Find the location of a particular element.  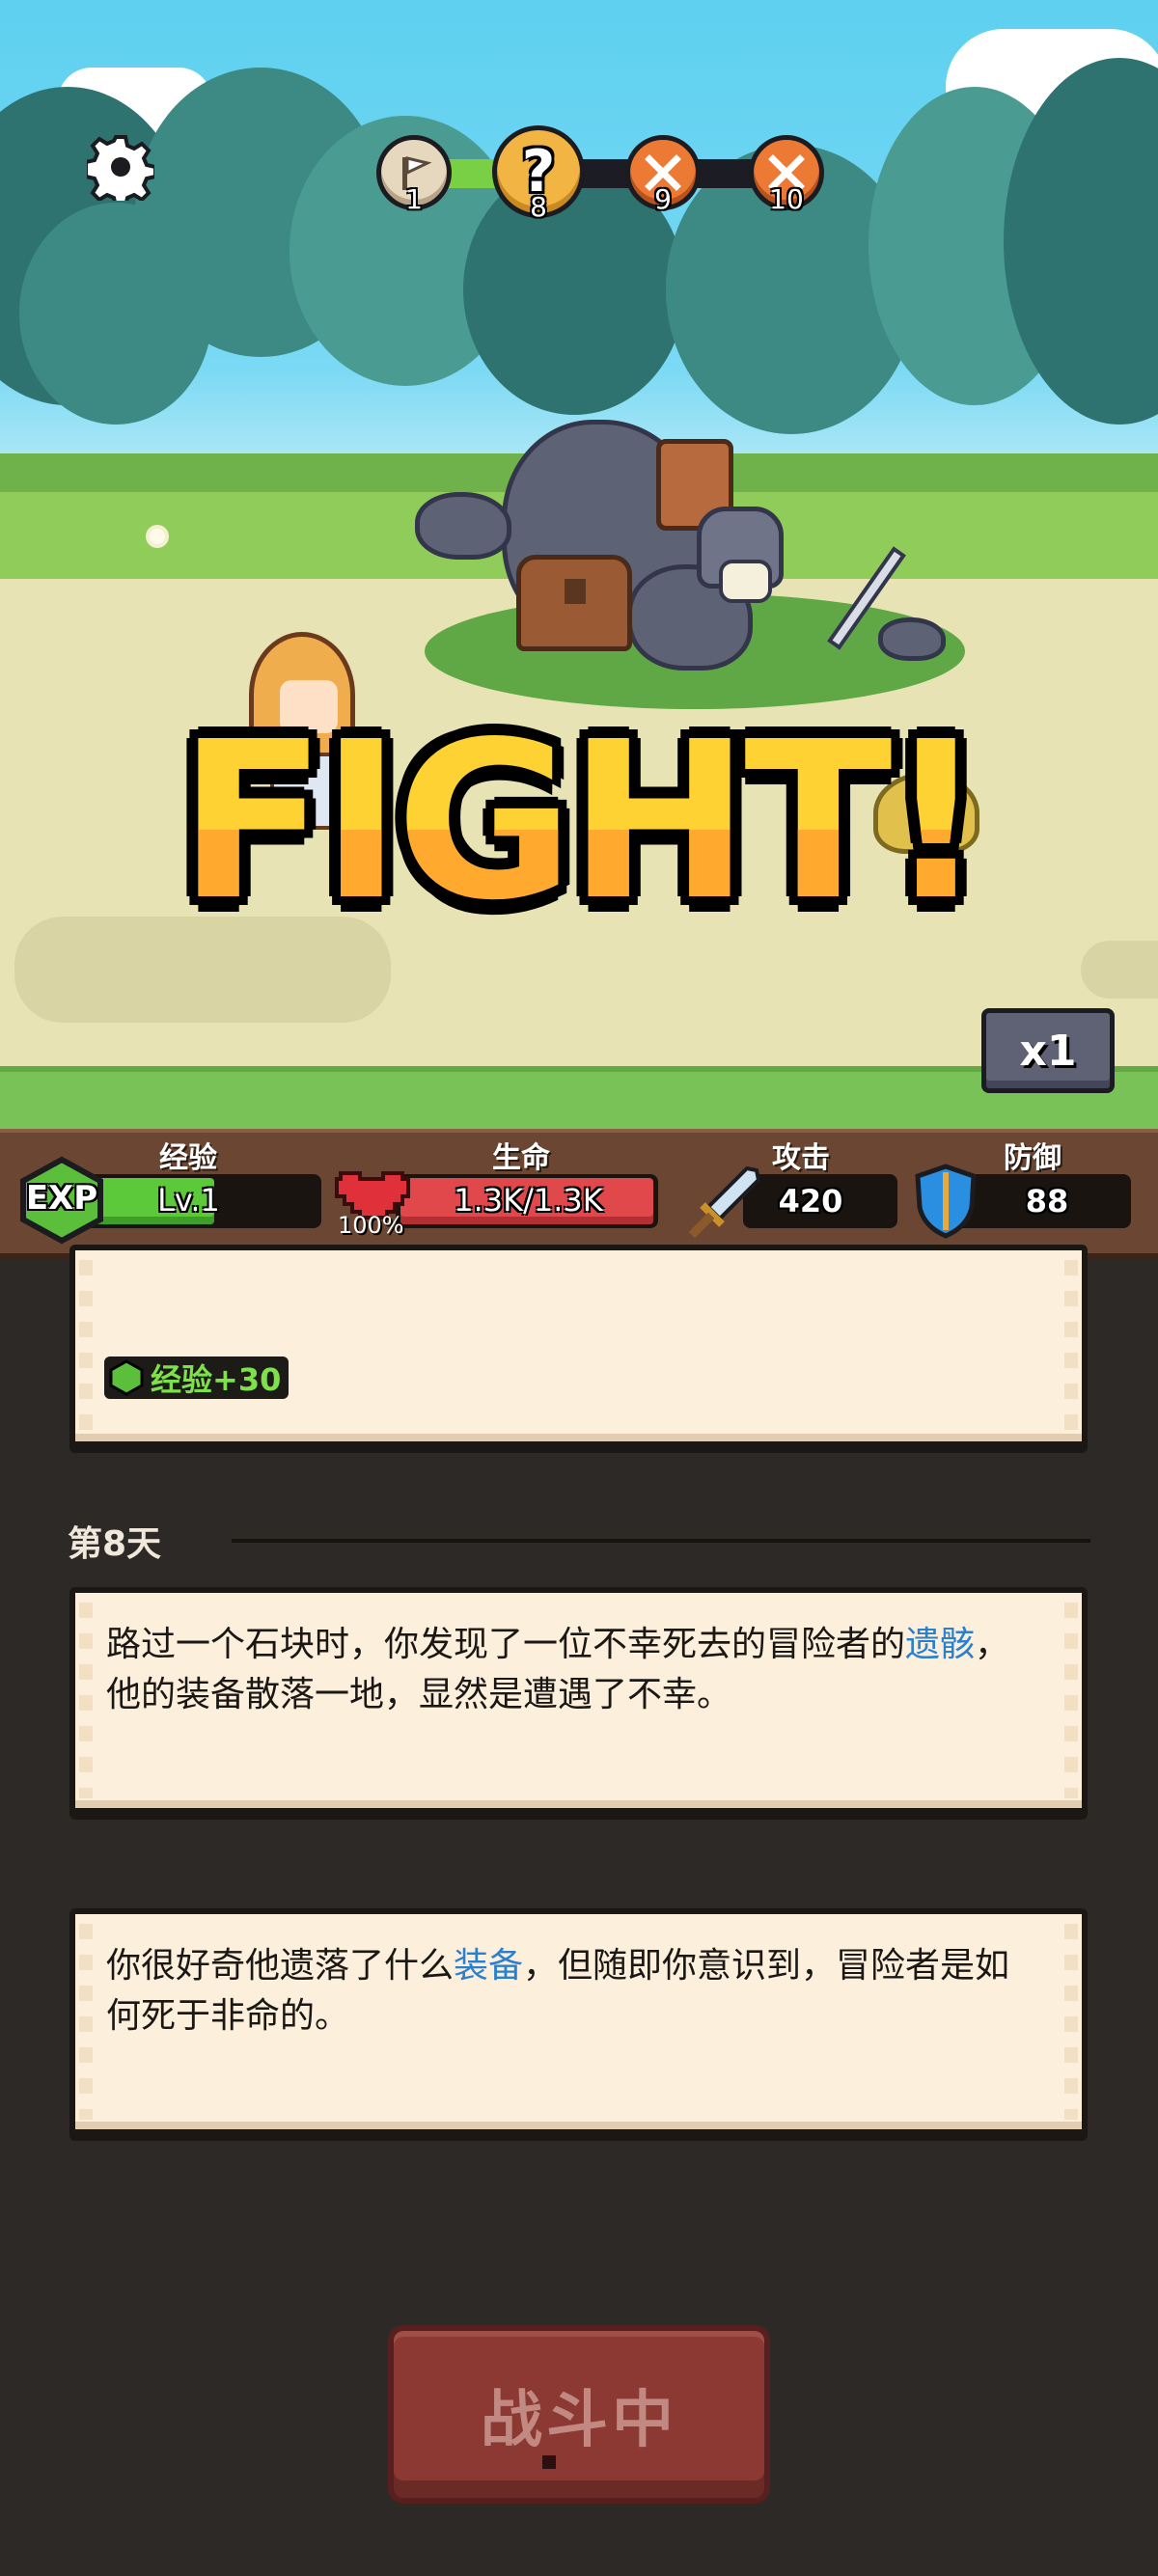

stage-node-current: ? 8 is located at coordinates (538, 174).